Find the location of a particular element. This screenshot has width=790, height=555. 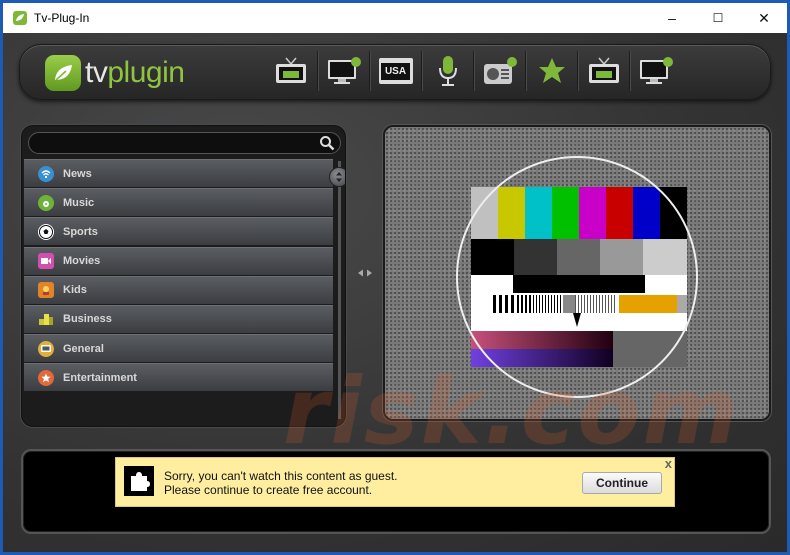

panel-splitter-handle is located at coordinates (365, 274).